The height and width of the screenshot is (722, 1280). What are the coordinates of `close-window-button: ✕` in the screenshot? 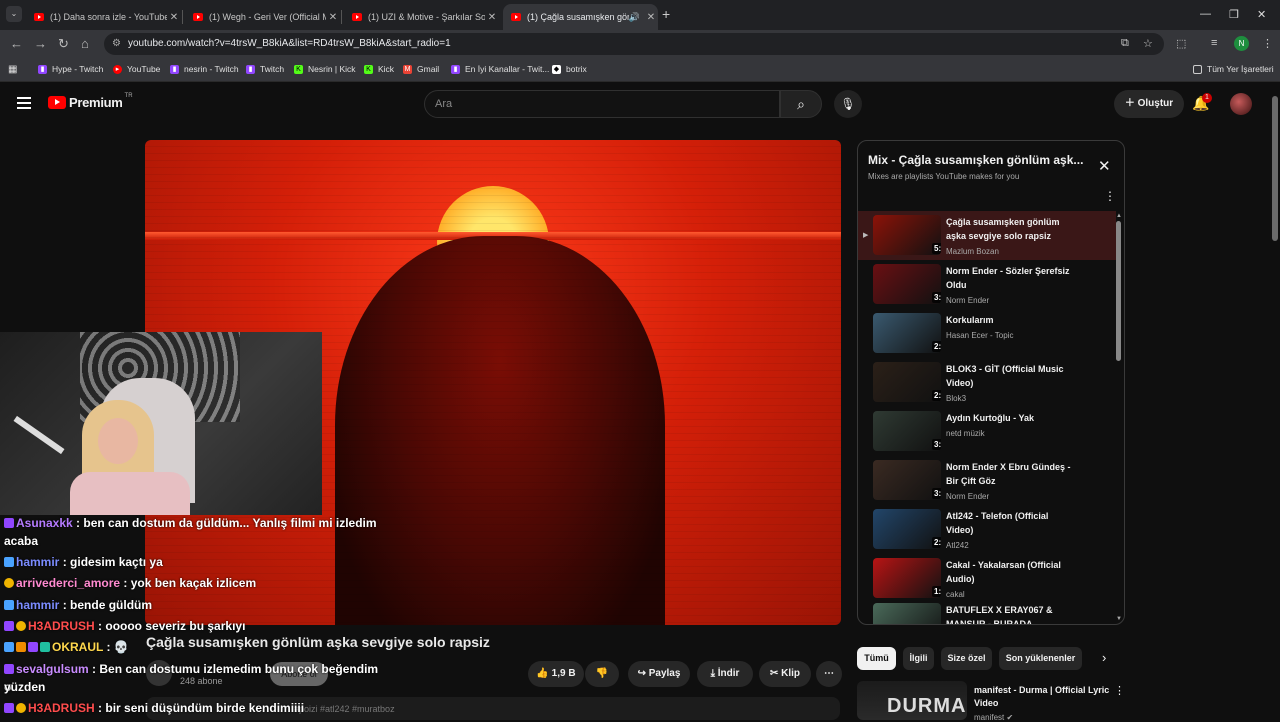 It's located at (1261, 14).